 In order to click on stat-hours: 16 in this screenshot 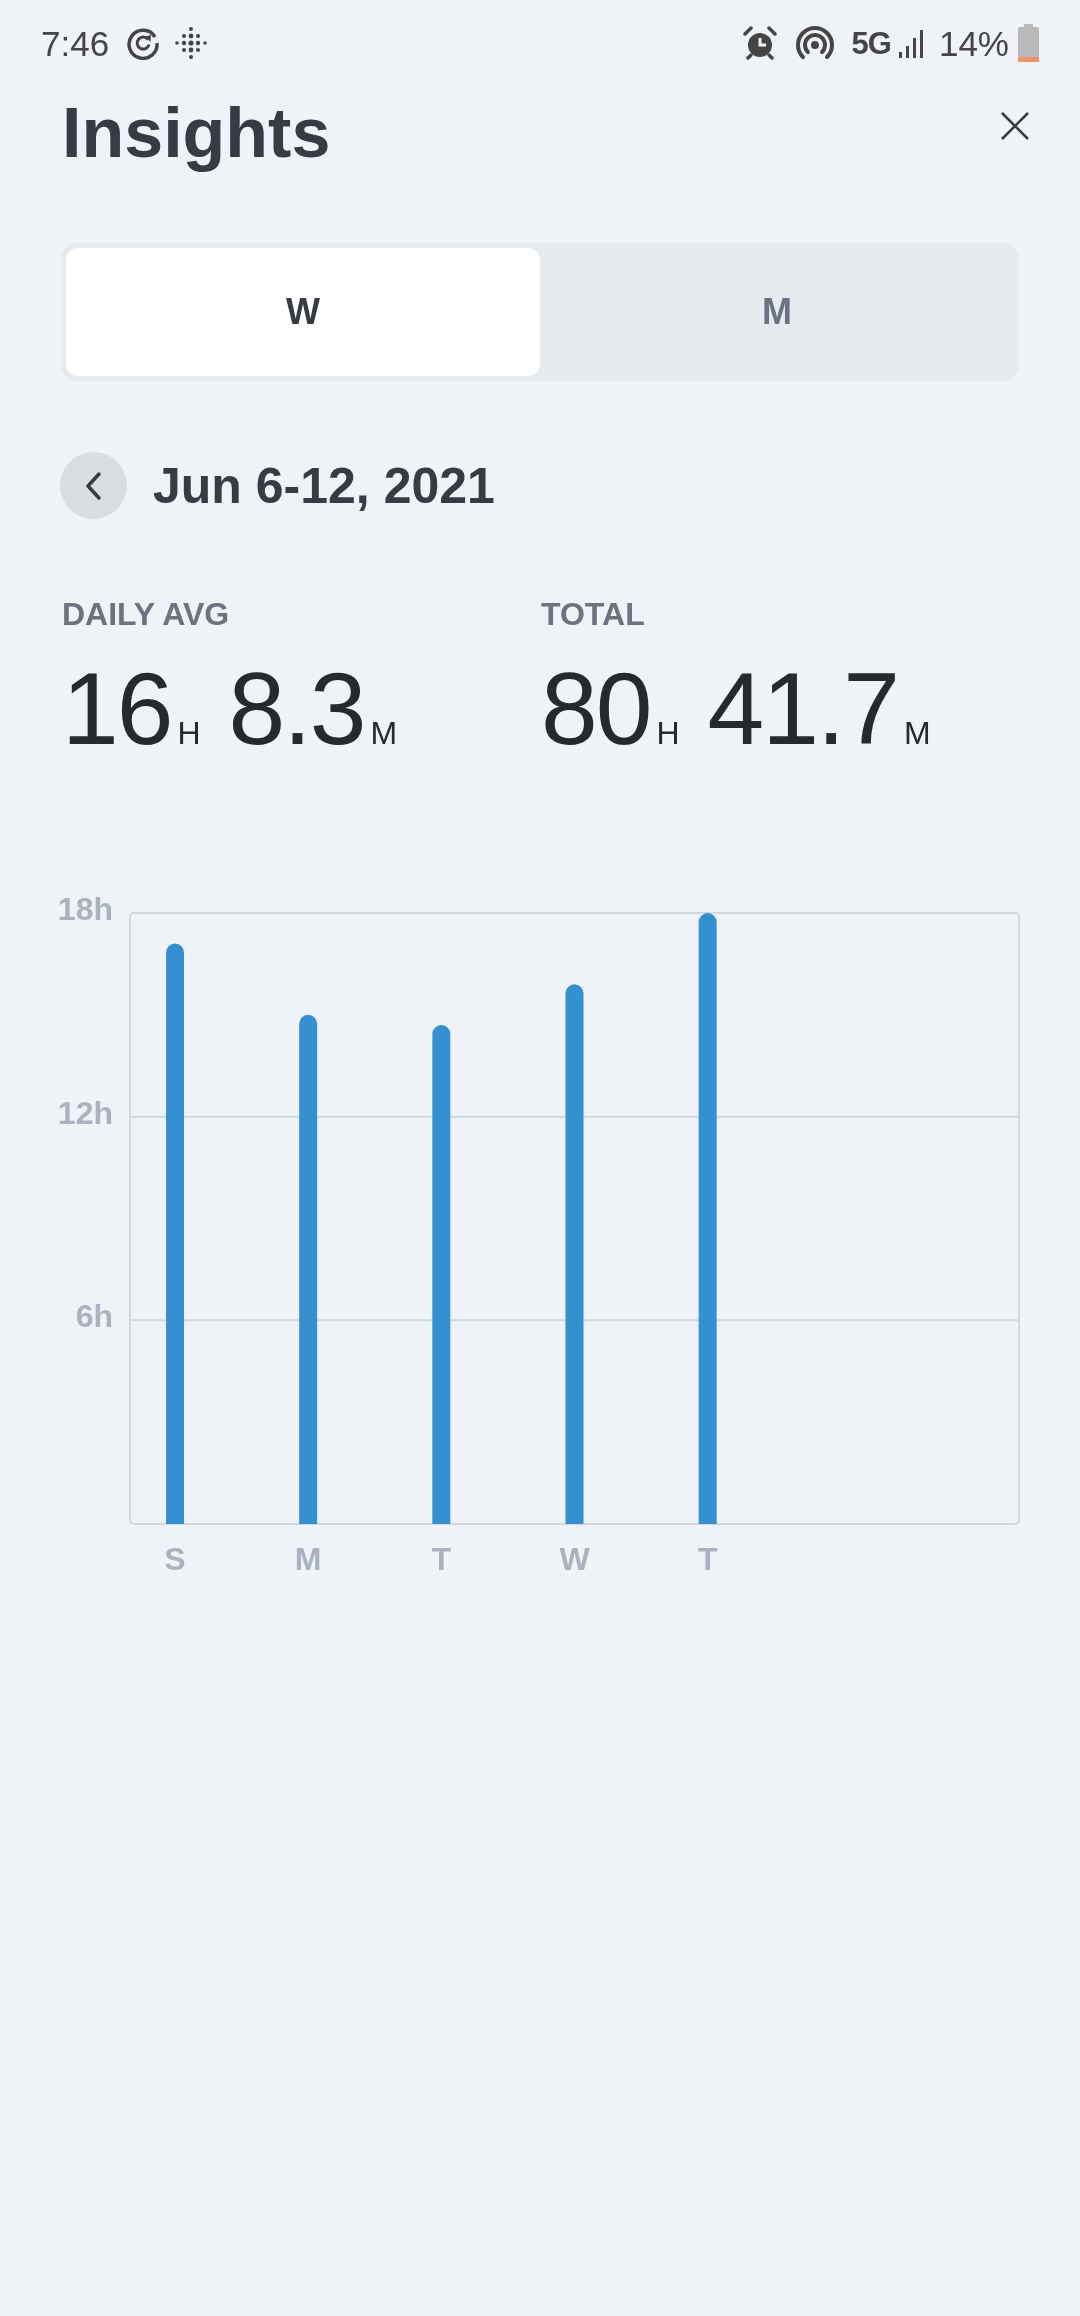, I will do `click(117, 709)`.